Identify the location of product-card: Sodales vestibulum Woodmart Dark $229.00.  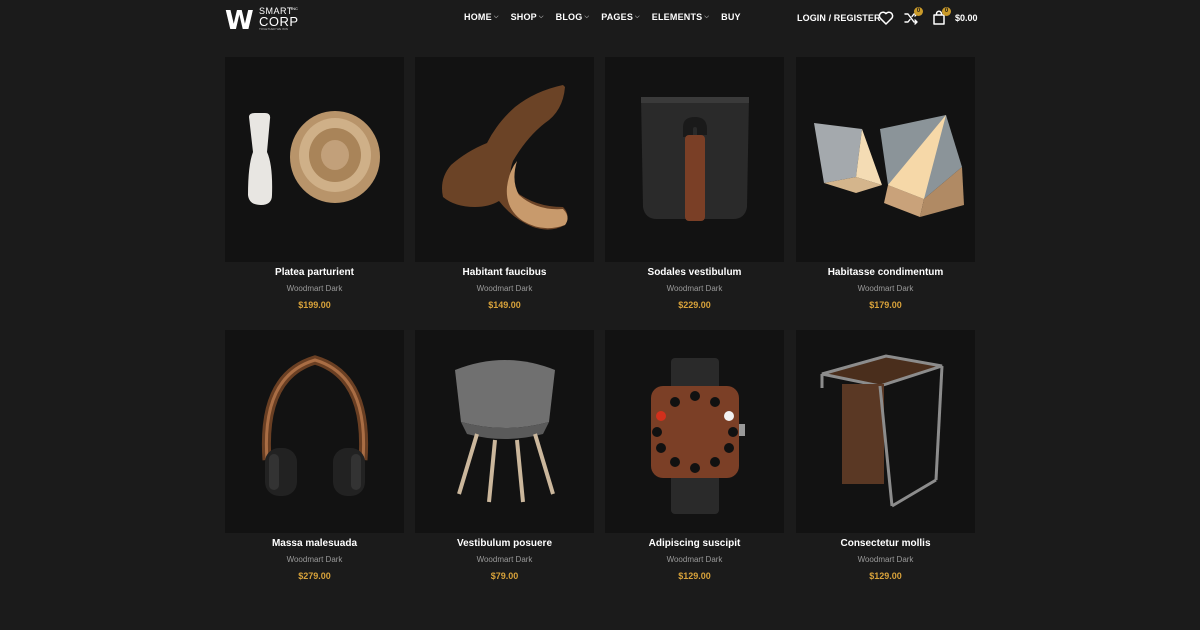
(694, 184).